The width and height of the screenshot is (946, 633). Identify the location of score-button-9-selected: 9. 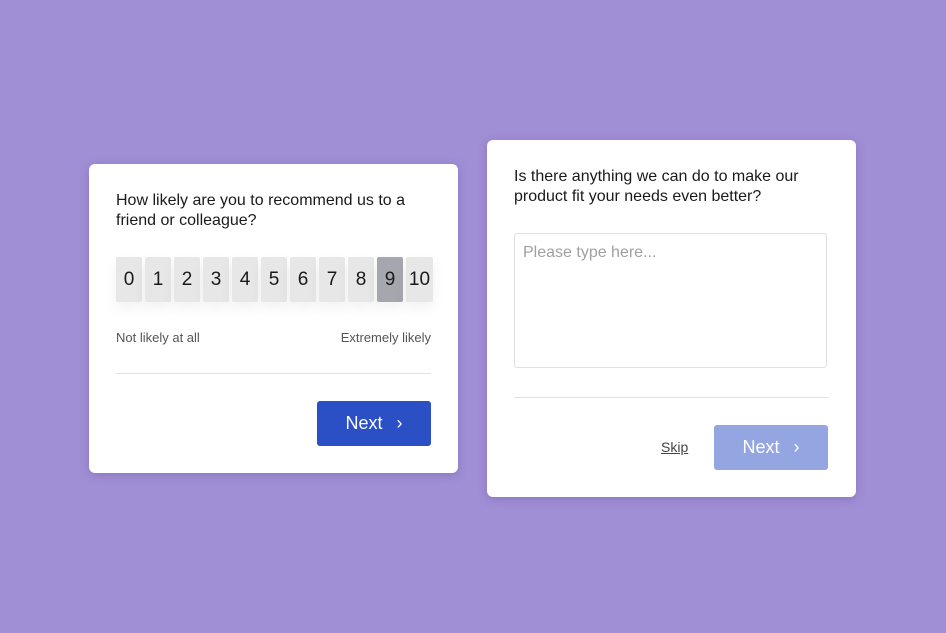
(390, 279).